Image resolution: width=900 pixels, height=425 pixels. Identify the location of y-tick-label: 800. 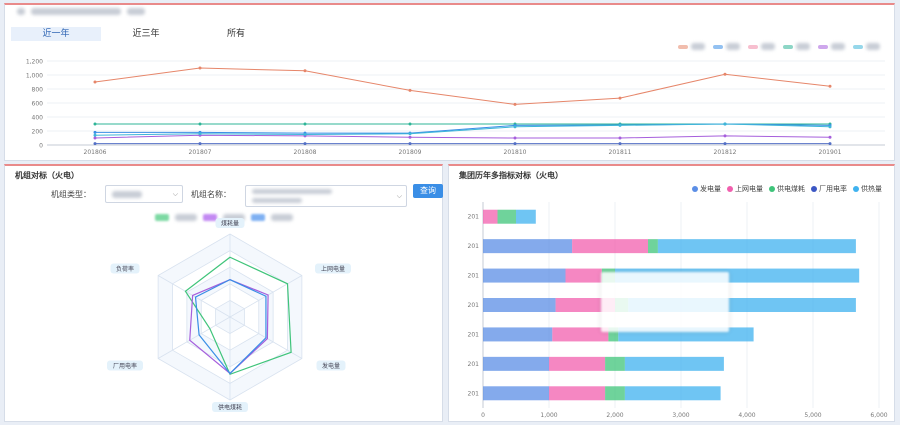
(38, 90).